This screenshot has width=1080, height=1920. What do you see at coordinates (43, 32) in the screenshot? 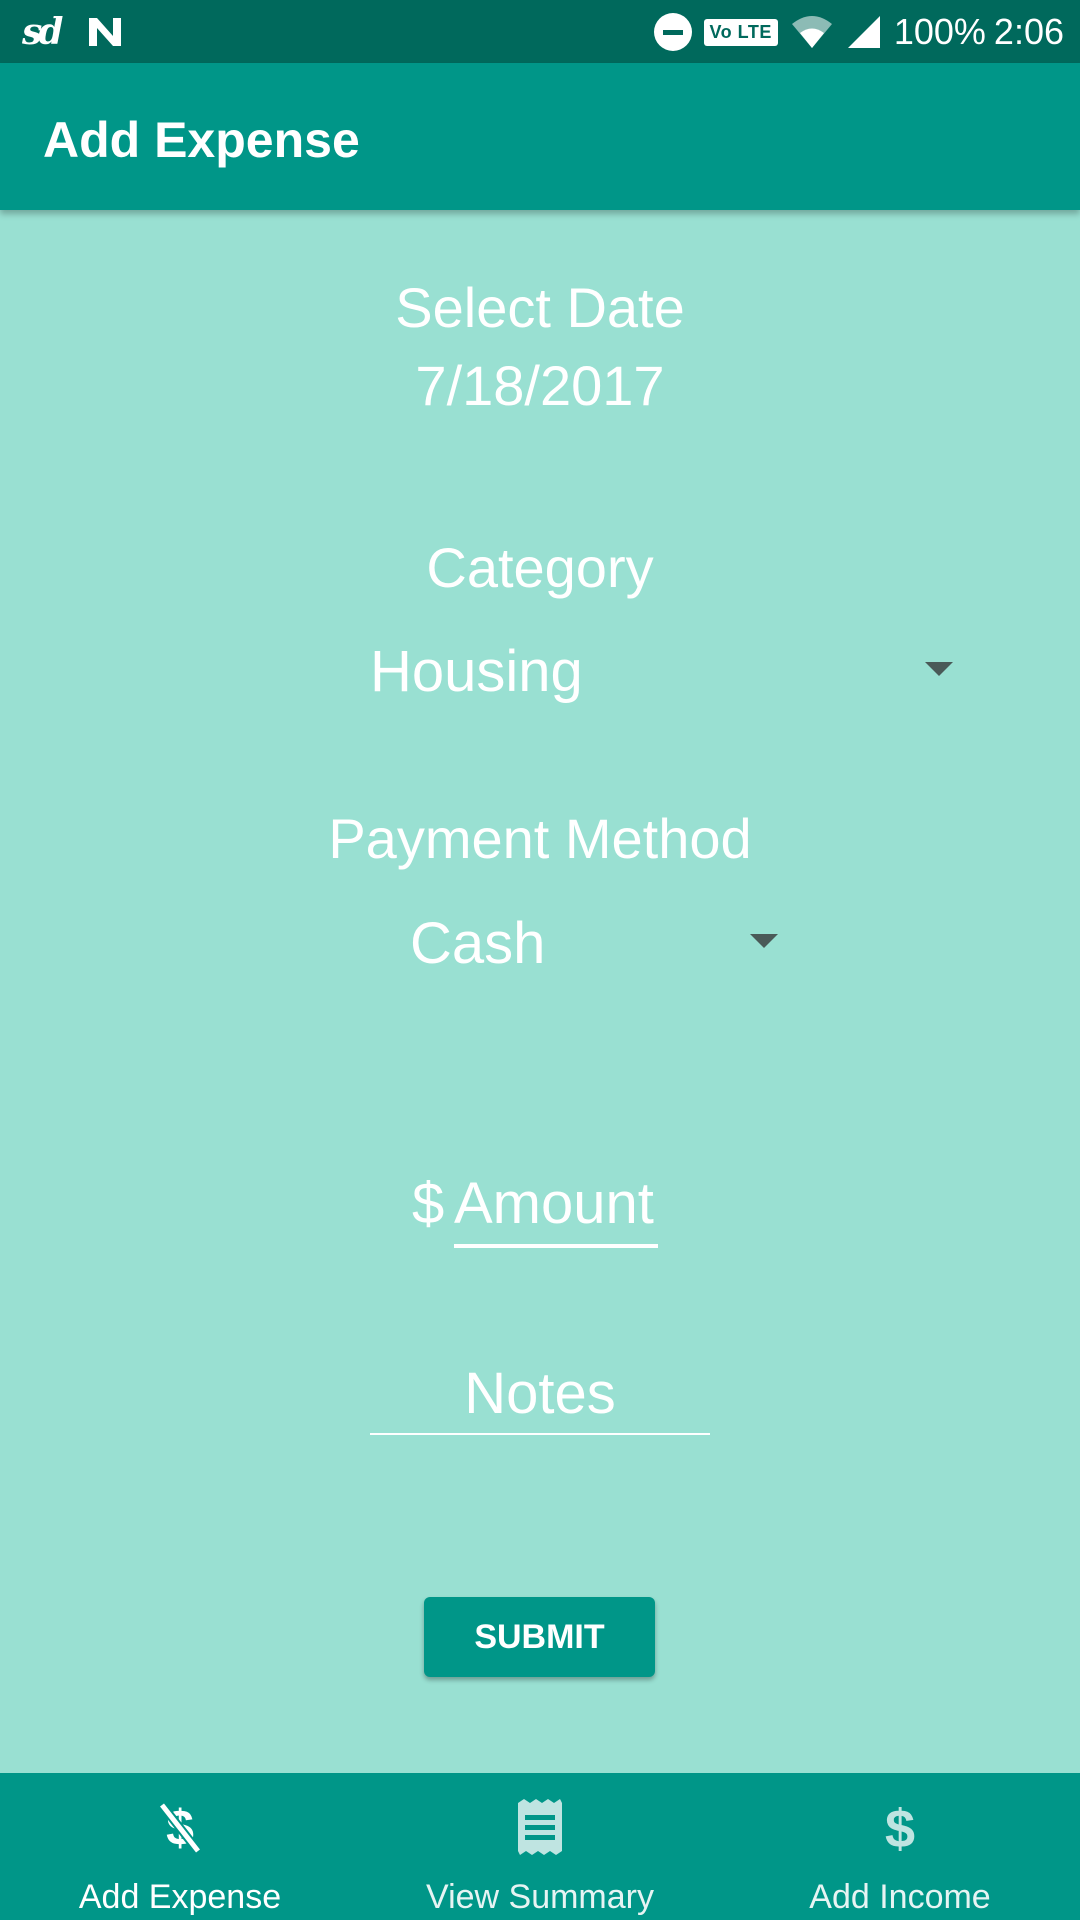
I see `sd-app-icon: sd` at bounding box center [43, 32].